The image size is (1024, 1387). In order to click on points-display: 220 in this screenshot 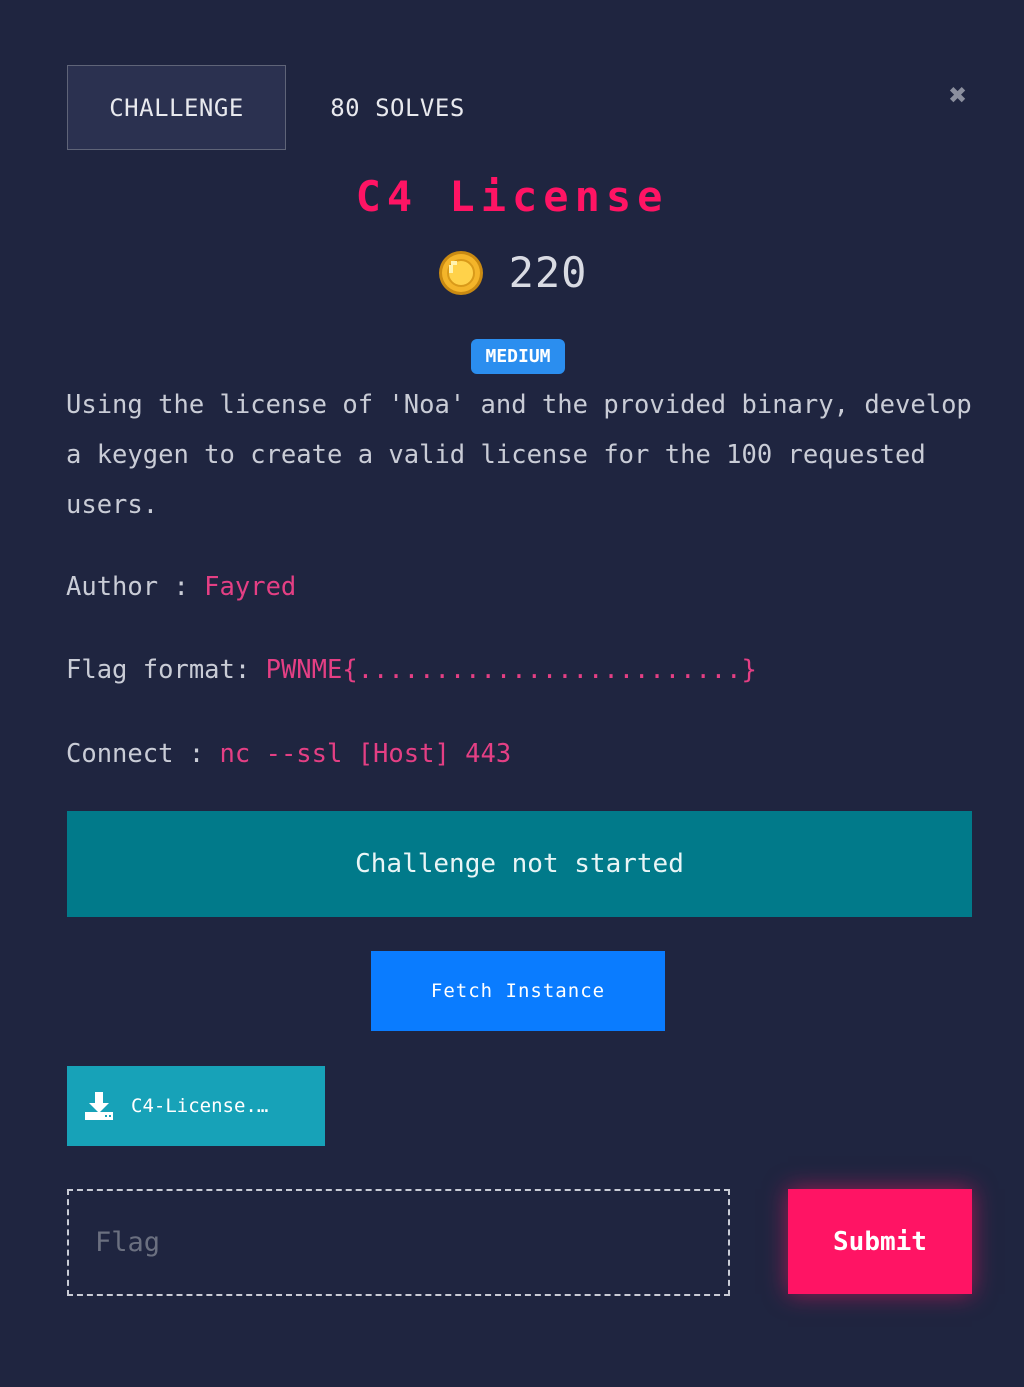, I will do `click(512, 272)`.